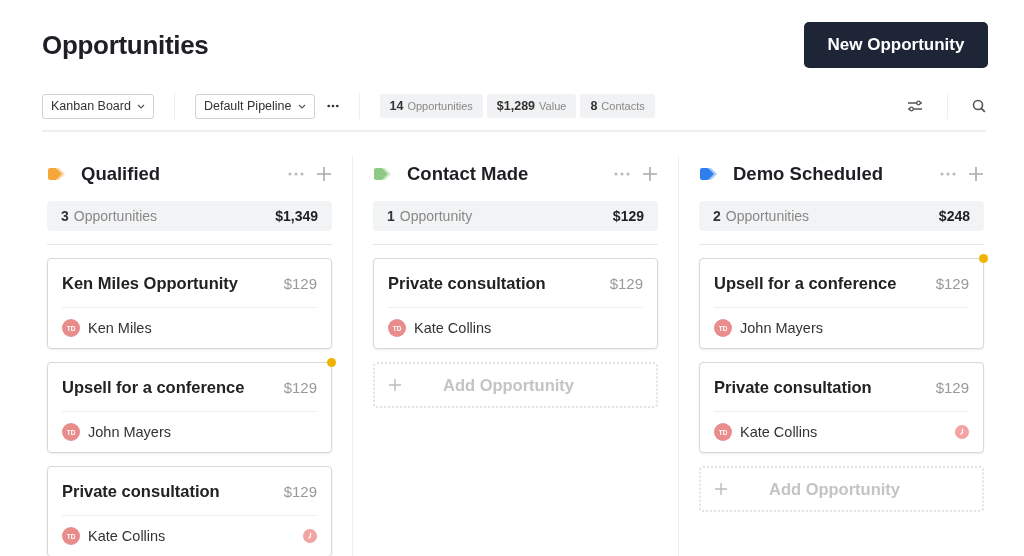 This screenshot has width=1024, height=556. I want to click on contact-name: Ken Miles, so click(120, 328).